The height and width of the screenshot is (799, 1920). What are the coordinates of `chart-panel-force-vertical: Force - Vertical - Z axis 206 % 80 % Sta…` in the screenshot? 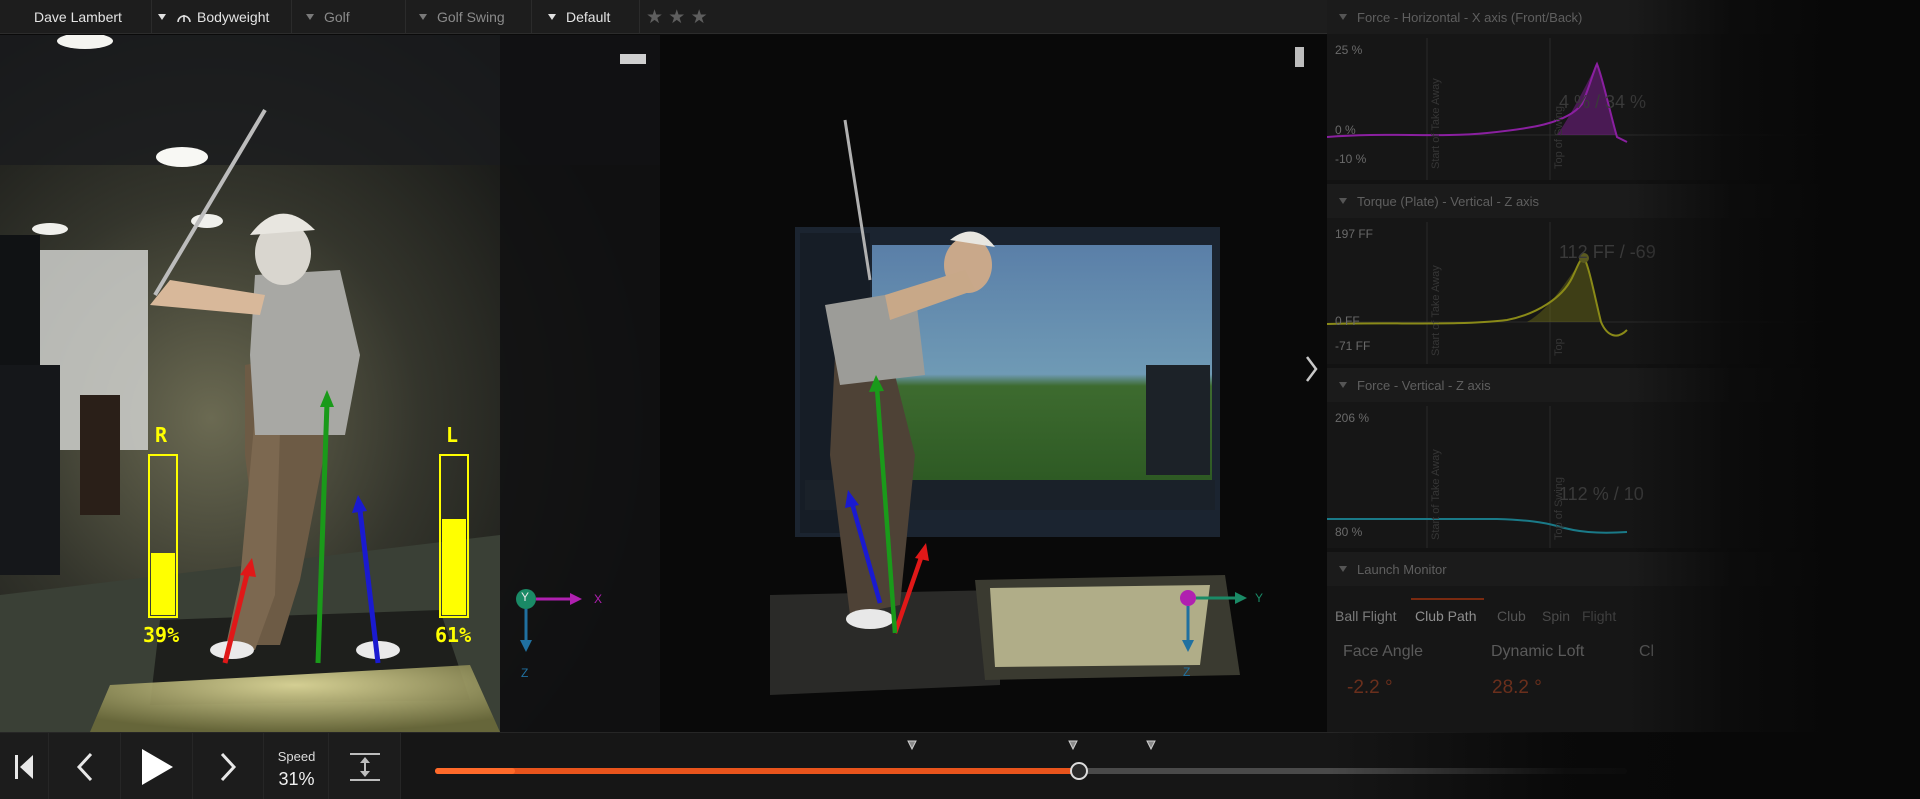 It's located at (1623, 458).